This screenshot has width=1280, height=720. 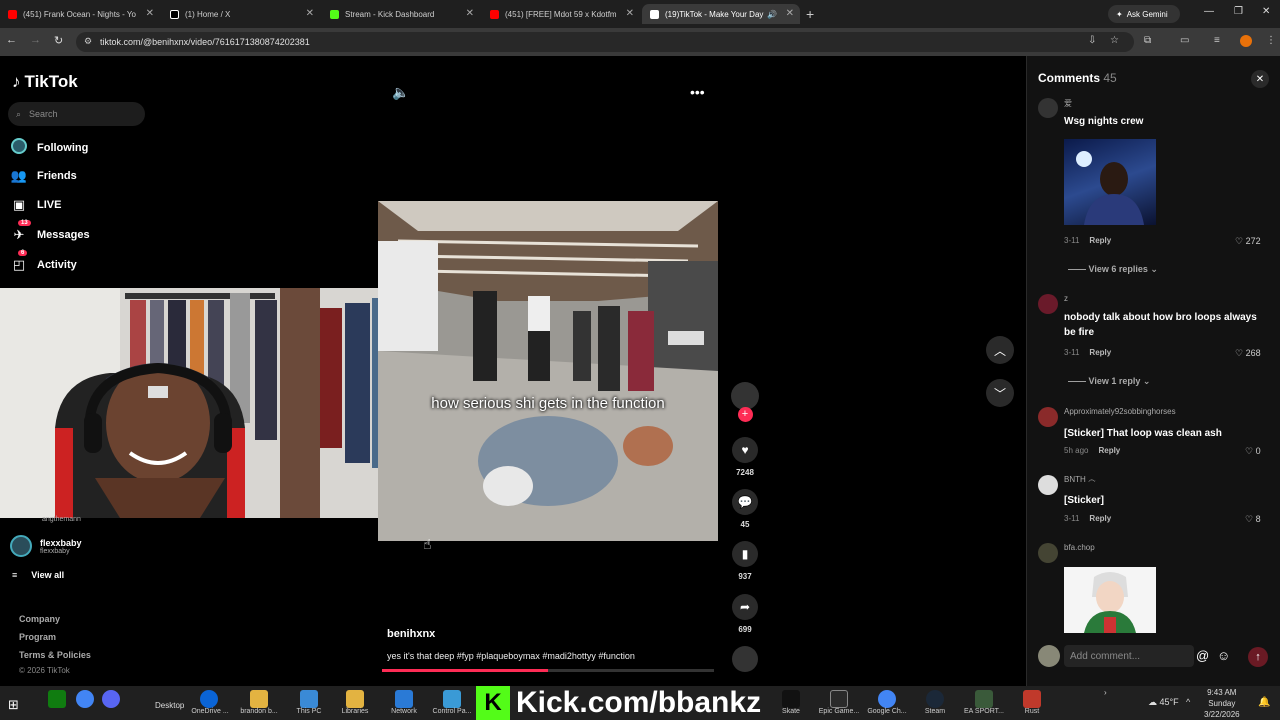 I want to click on sidebar-item-live: ▣ LIVE, so click(x=36, y=205).